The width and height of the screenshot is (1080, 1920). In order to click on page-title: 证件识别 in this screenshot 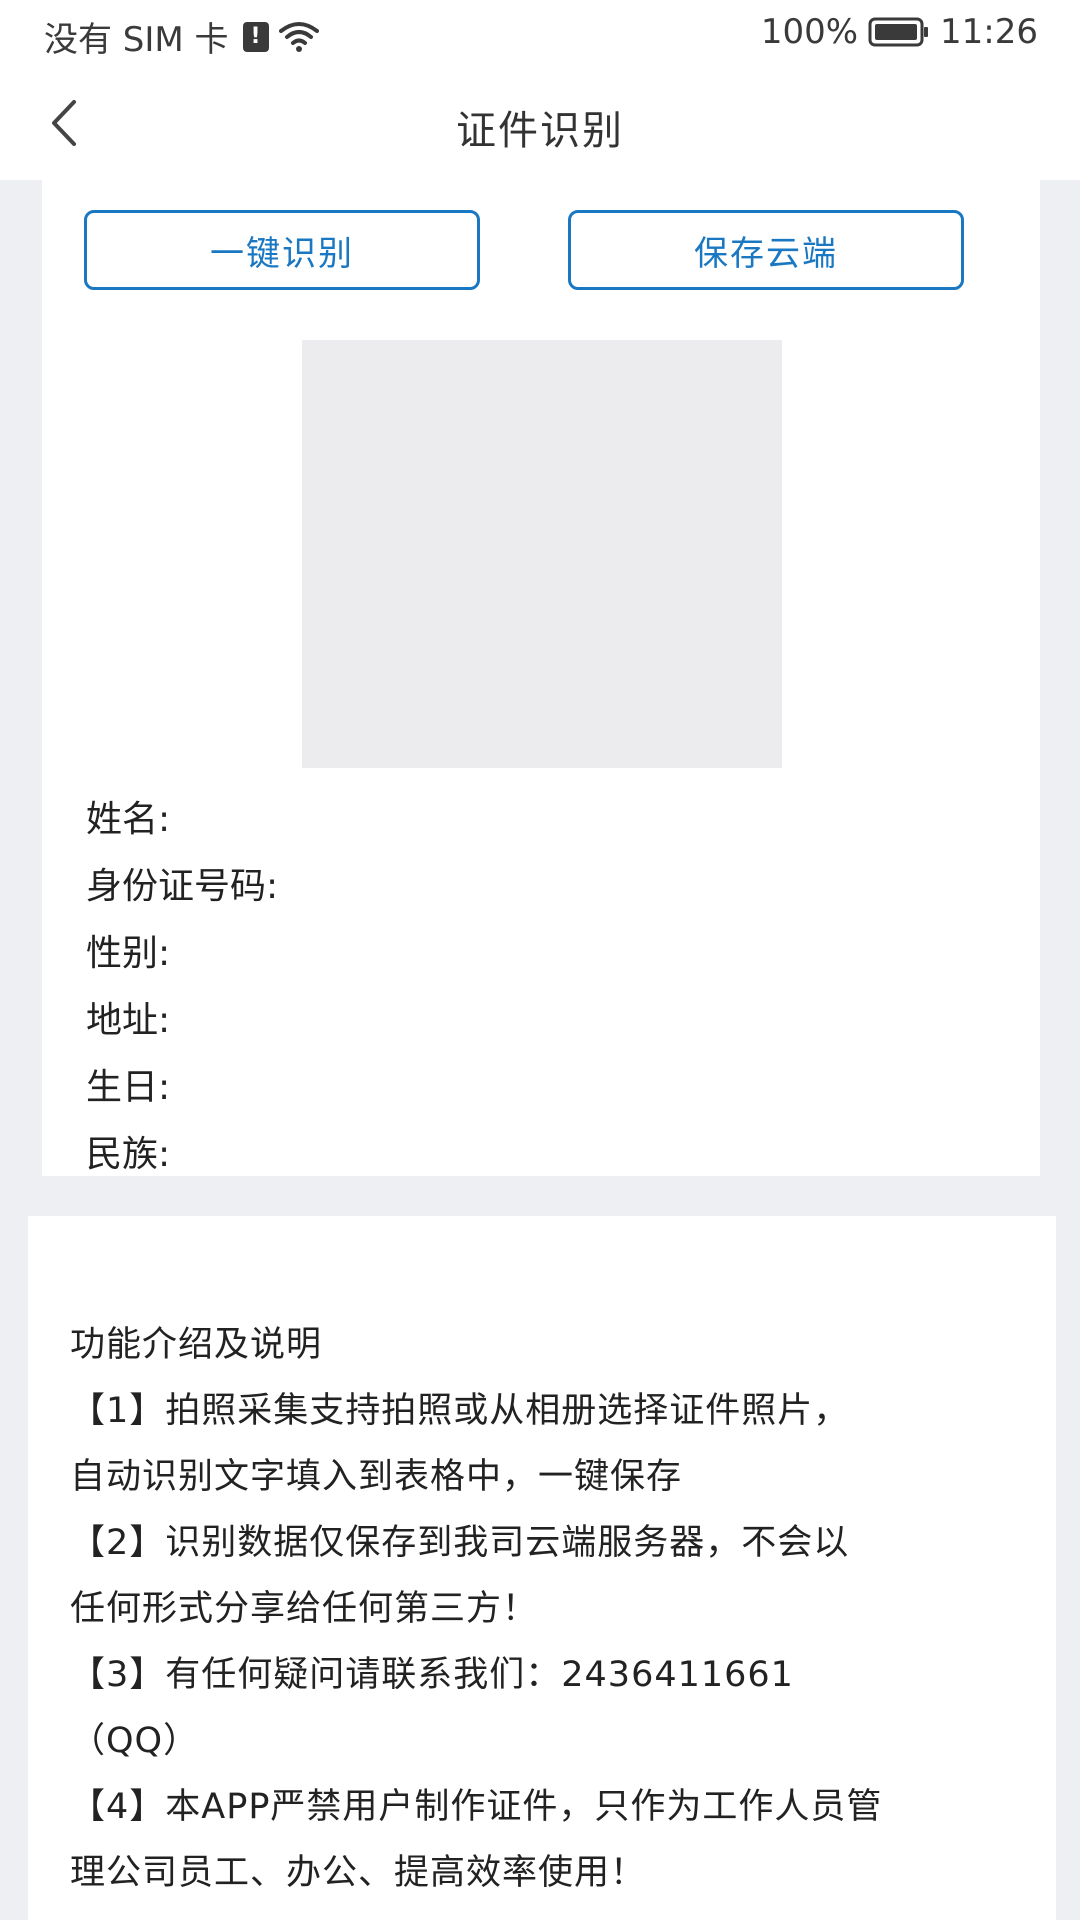, I will do `click(540, 131)`.